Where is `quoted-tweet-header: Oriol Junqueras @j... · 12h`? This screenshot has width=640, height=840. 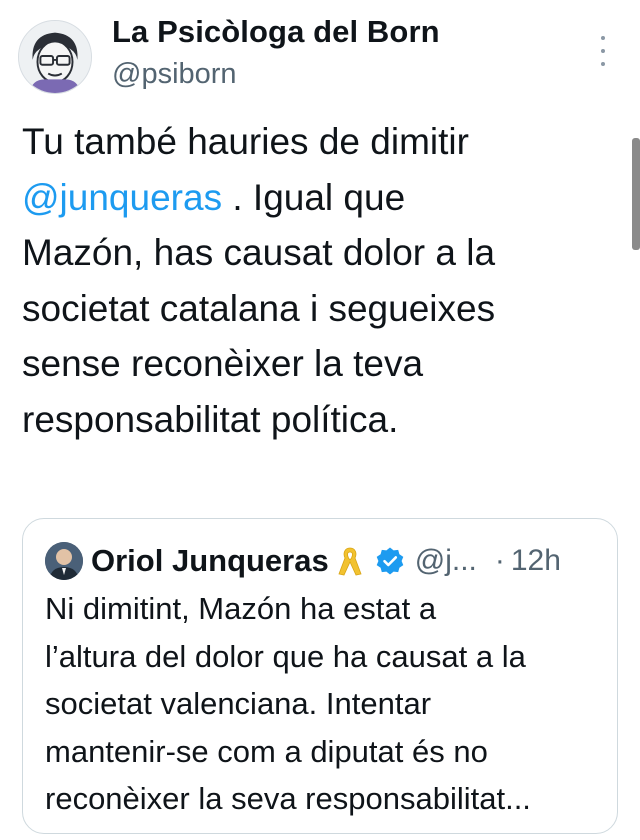 quoted-tweet-header: Oriol Junqueras @j... · 12h is located at coordinates (303, 561).